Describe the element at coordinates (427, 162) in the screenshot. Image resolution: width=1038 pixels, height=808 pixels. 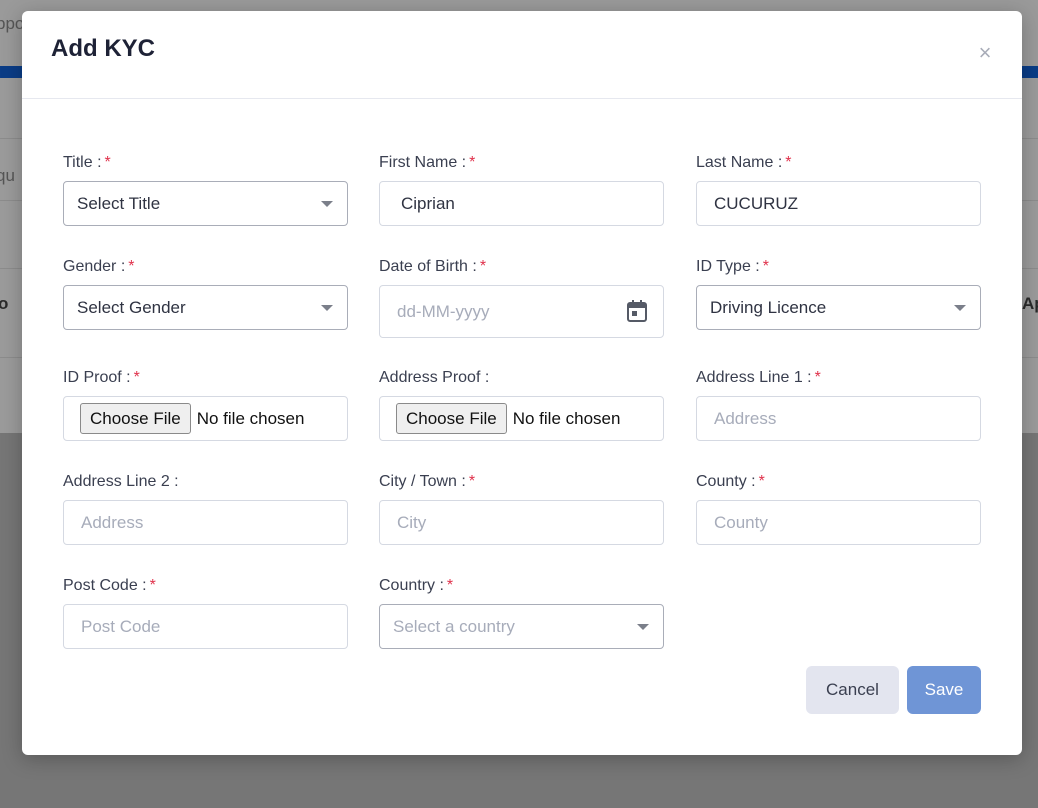
I see `first-name-label: First Name : *` at that location.